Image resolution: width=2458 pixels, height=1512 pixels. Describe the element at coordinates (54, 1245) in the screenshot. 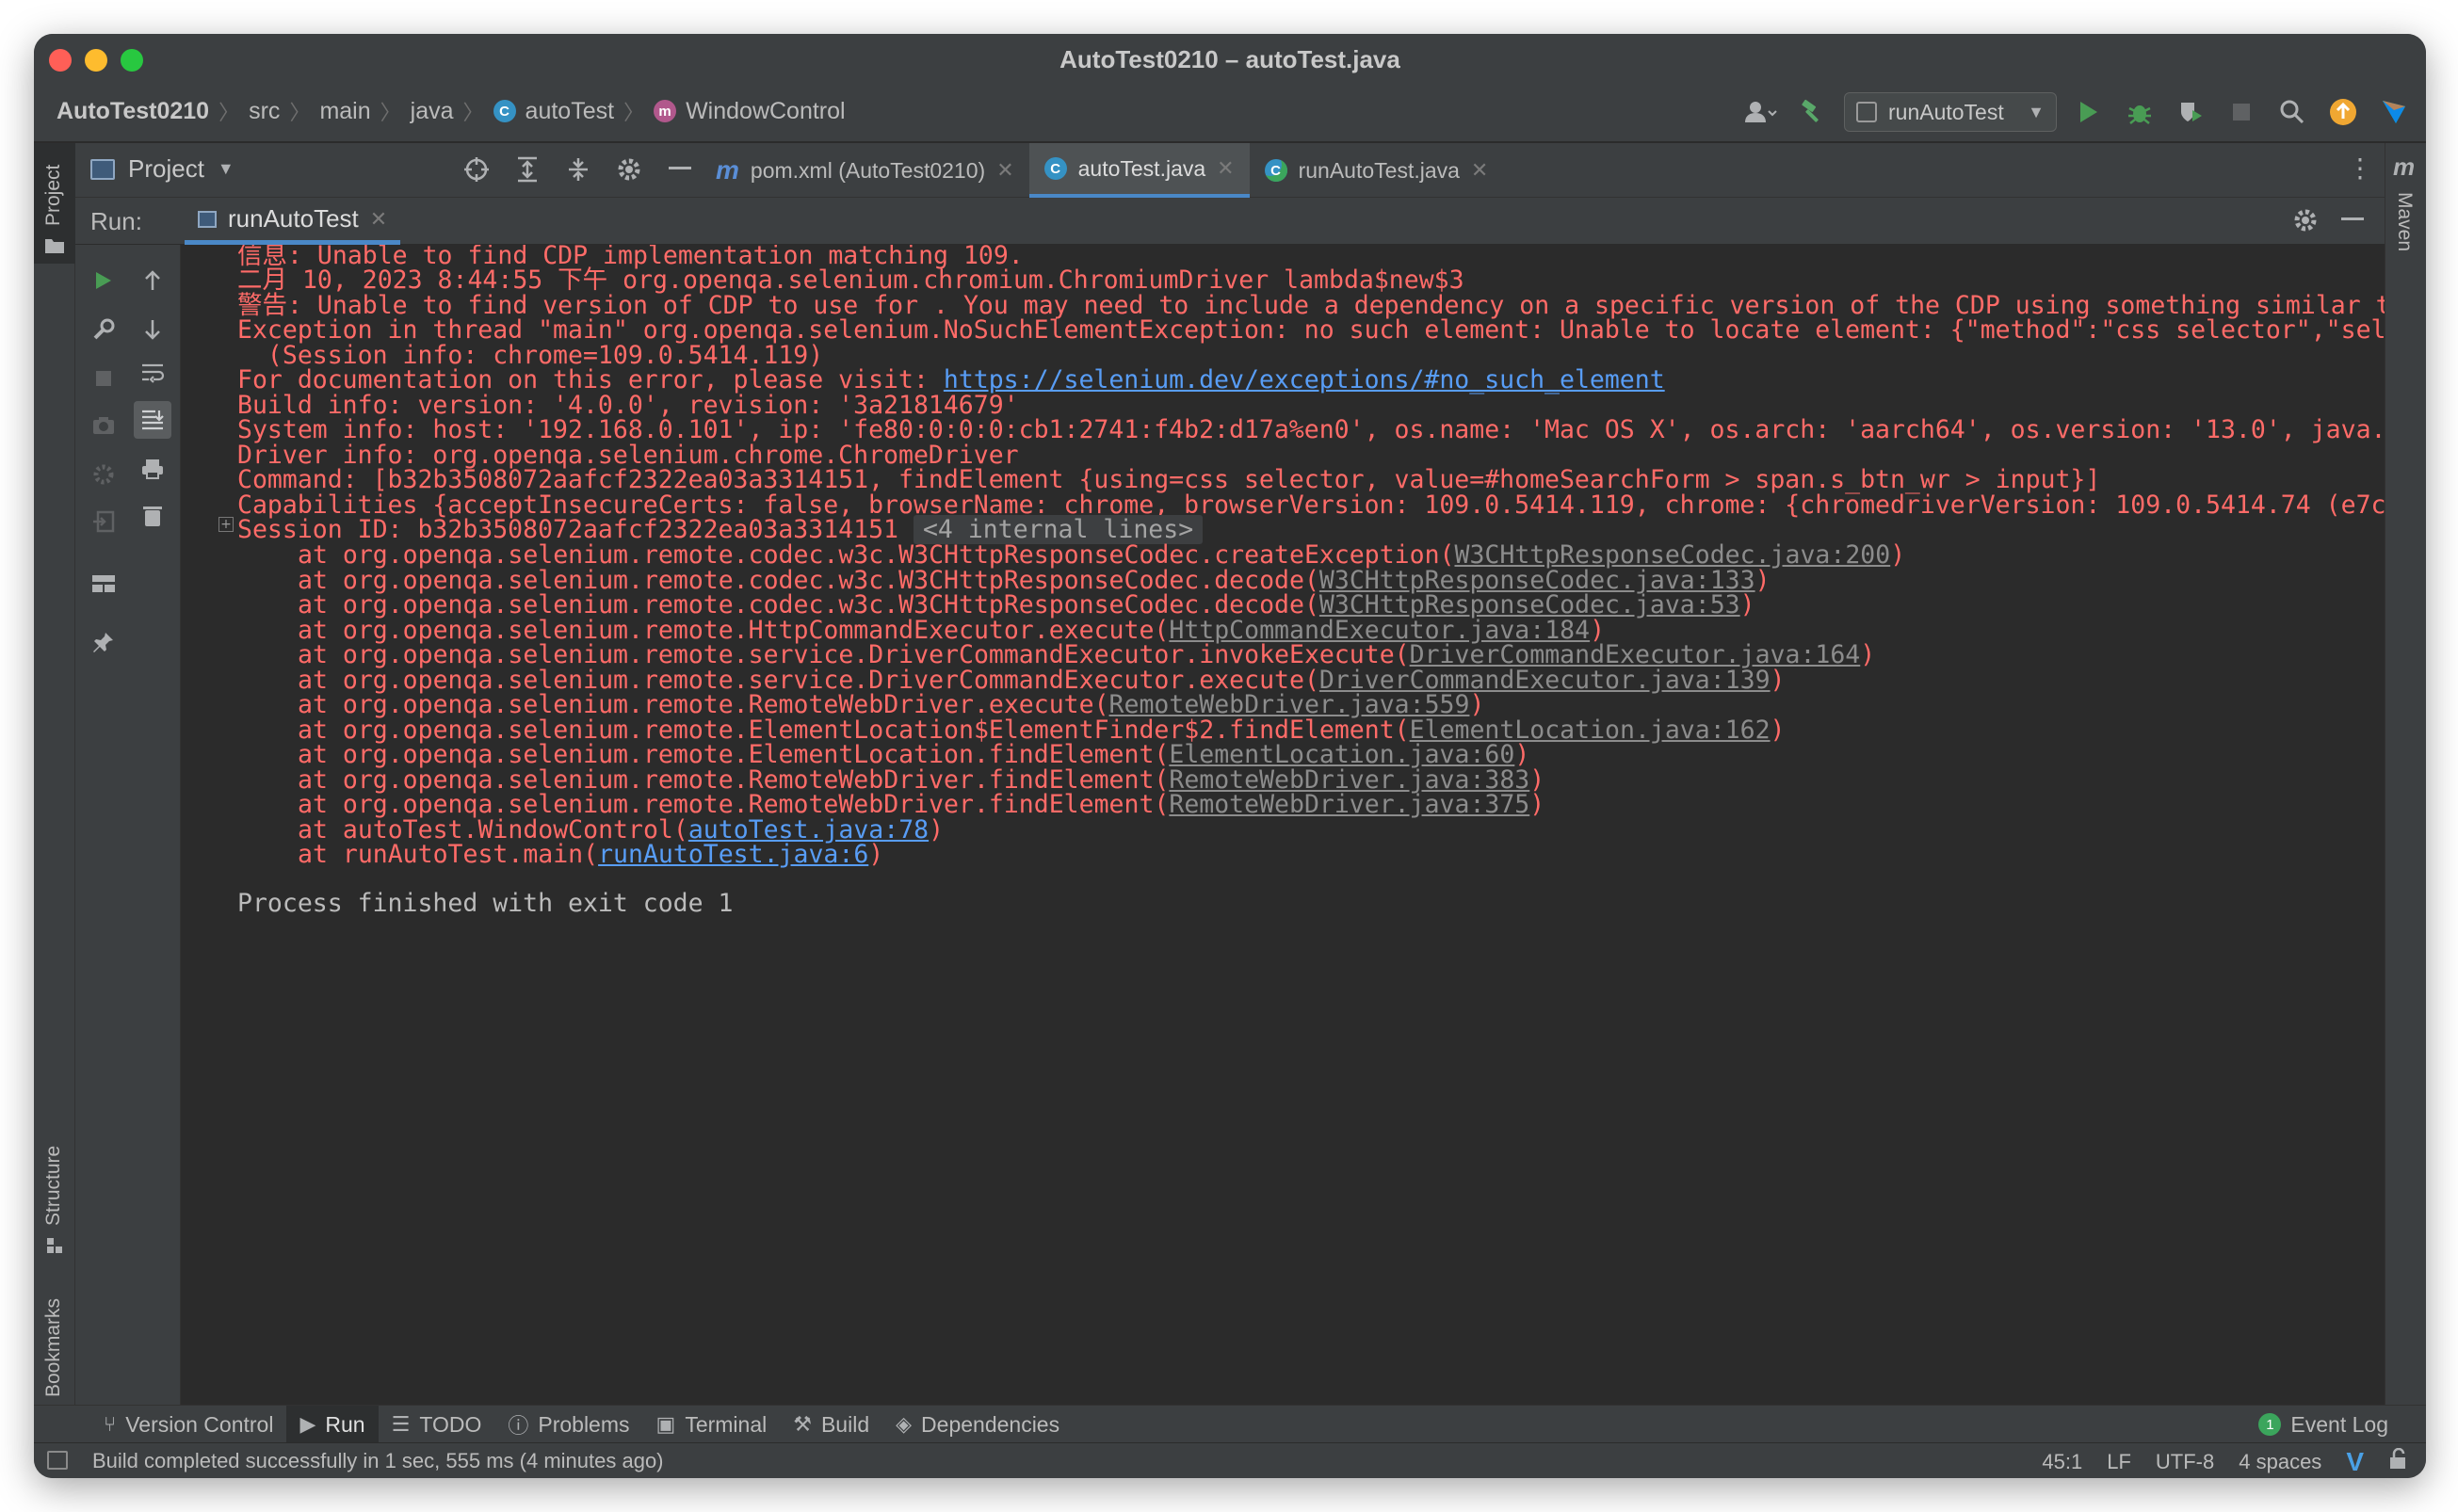

I see `structure-icon` at that location.